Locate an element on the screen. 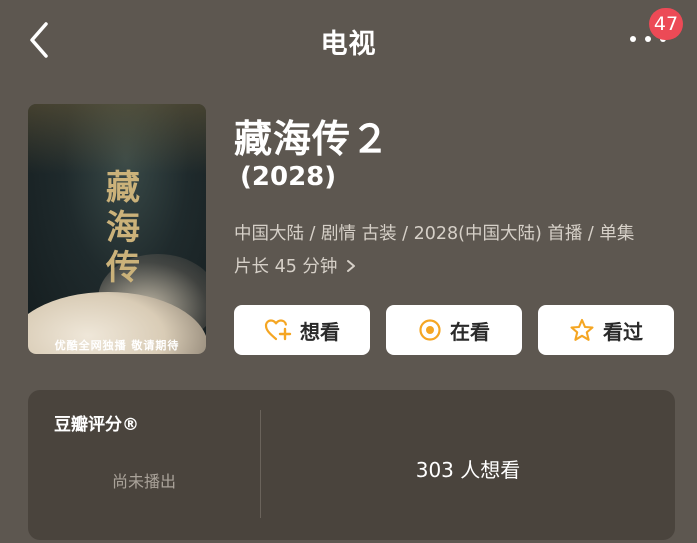 This screenshot has height=543, width=697. watching-button: 在看 is located at coordinates (454, 330).